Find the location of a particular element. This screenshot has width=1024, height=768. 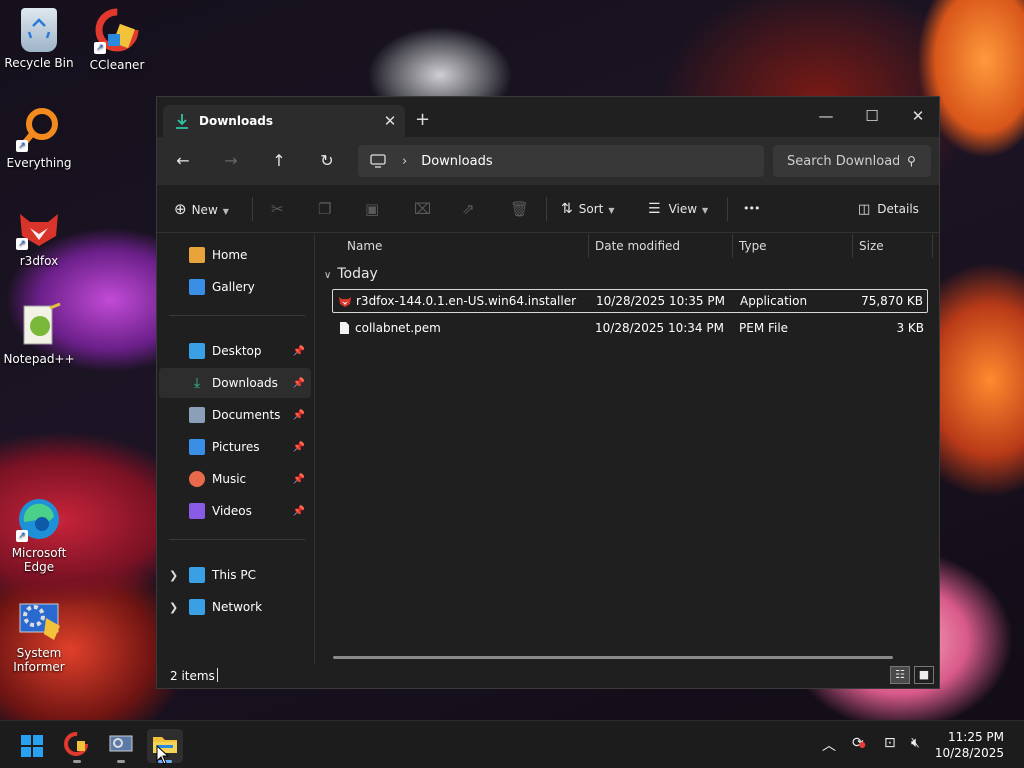

tiles-view-icon: ■ is located at coordinates (924, 674).